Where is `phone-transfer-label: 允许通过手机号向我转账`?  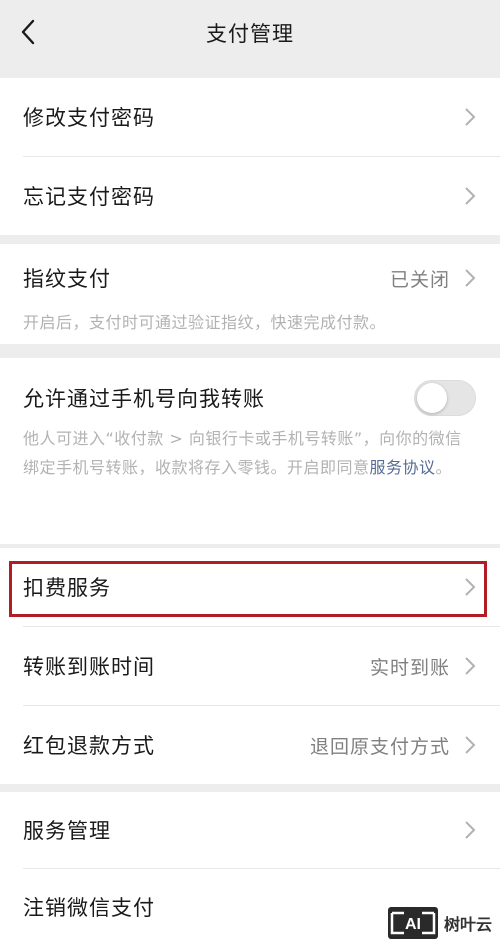
phone-transfer-label: 允许通过手机号向我转账 is located at coordinates (144, 399).